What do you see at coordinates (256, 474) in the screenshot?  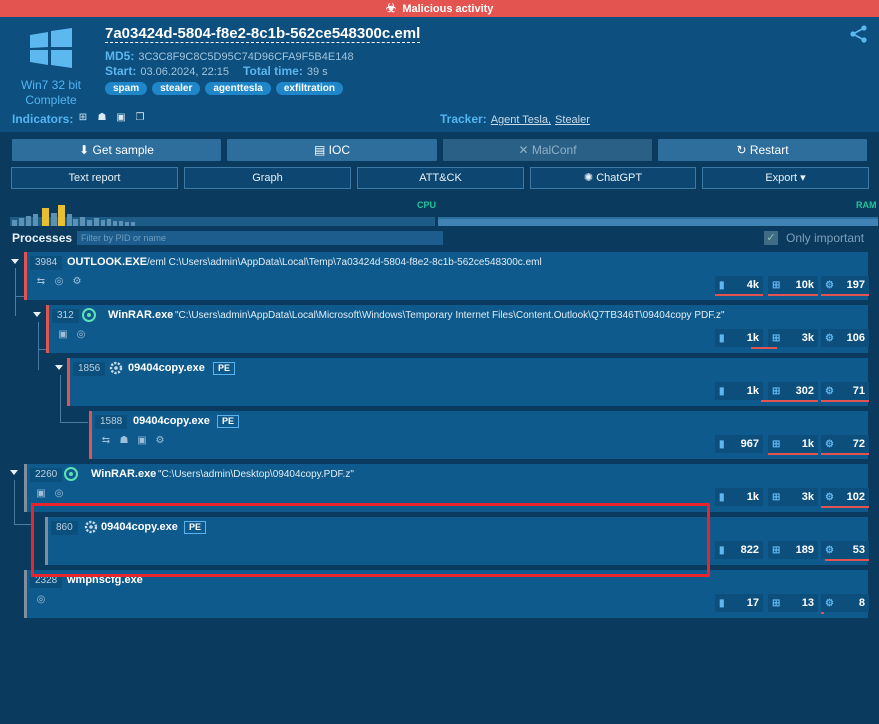 I see `process-args: "C:\Users\admin\Desktop\09404copy.PDF.z"` at bounding box center [256, 474].